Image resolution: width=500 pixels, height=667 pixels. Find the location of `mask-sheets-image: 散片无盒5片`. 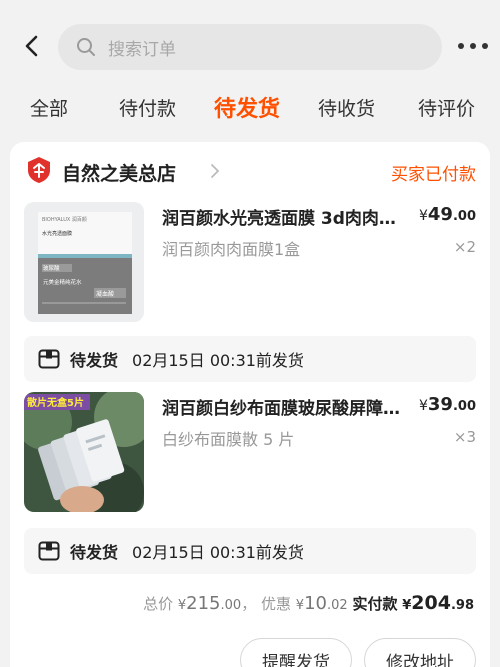

mask-sheets-image: 散片无盒5片 is located at coordinates (84, 452).